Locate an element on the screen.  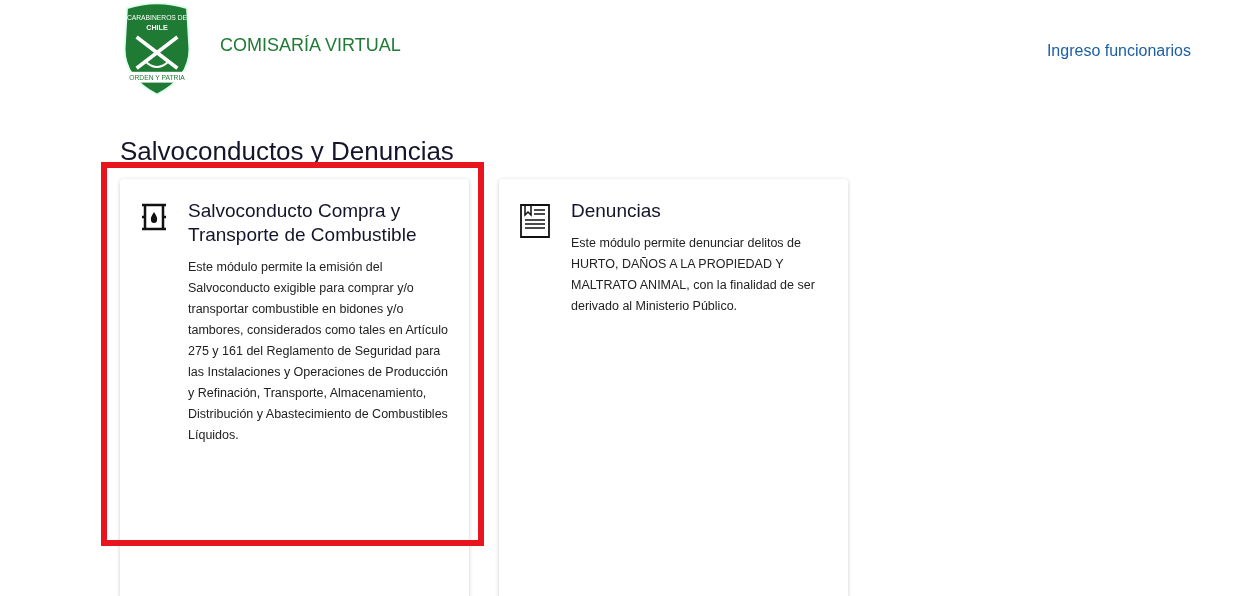
card-description: Este módulo permite denunciar delitos de HURTO, DAÑOS A LA PROPIEDAD Y MALTRATO ANIMAL, con la finalidad de ser derivado al Ministerio Público. is located at coordinates (693, 275).